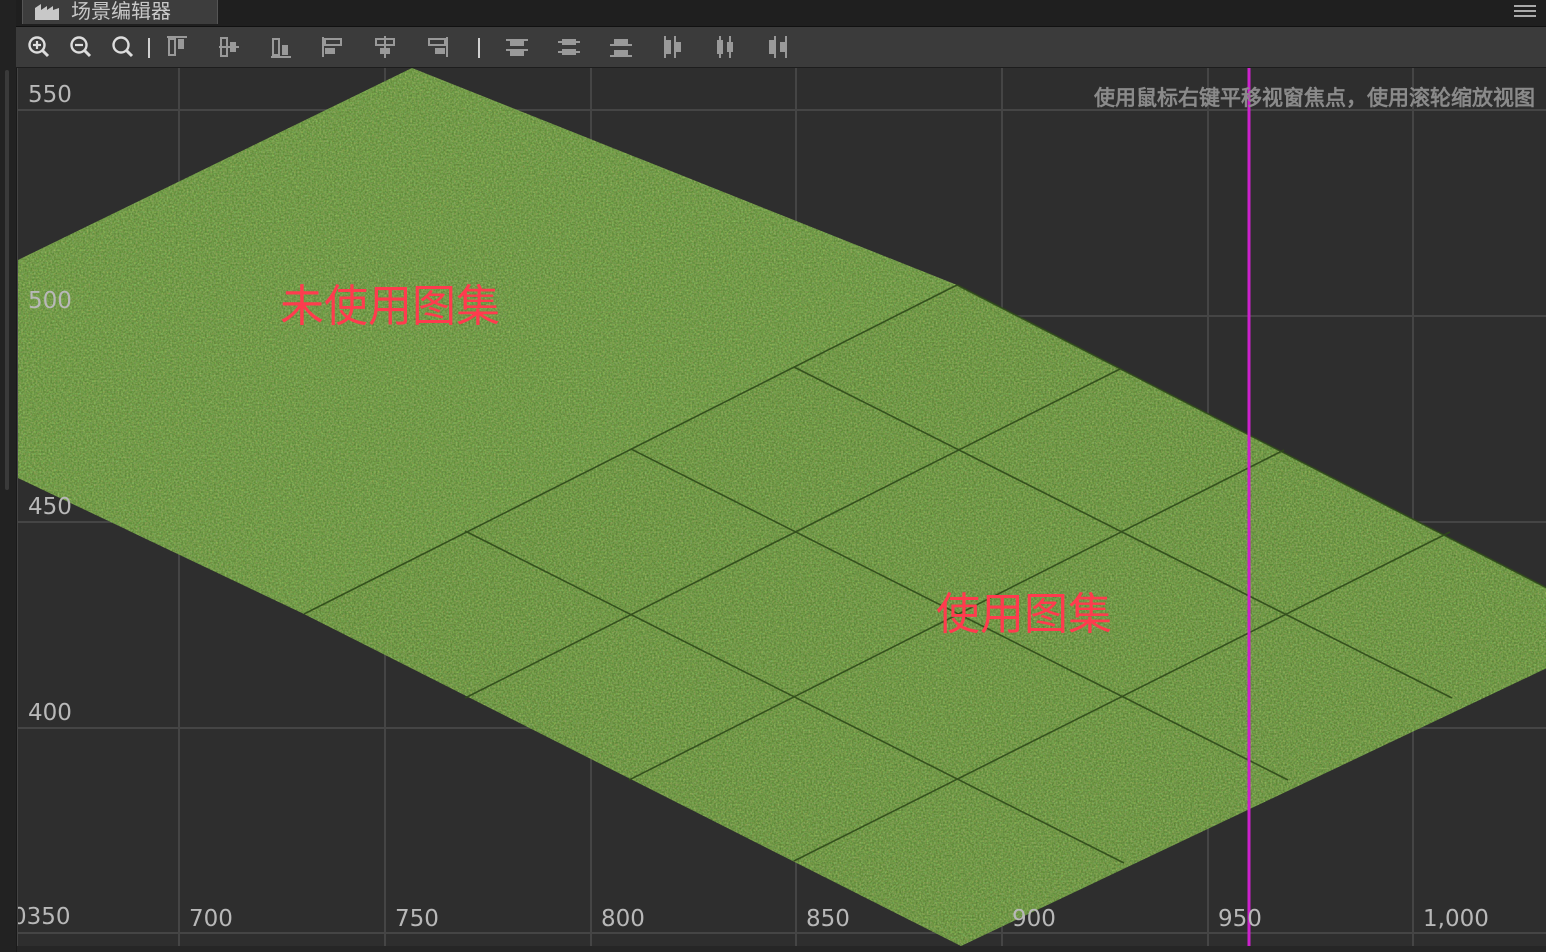 This screenshot has height=952, width=1546. I want to click on y-axis-label-450: 450, so click(50, 507).